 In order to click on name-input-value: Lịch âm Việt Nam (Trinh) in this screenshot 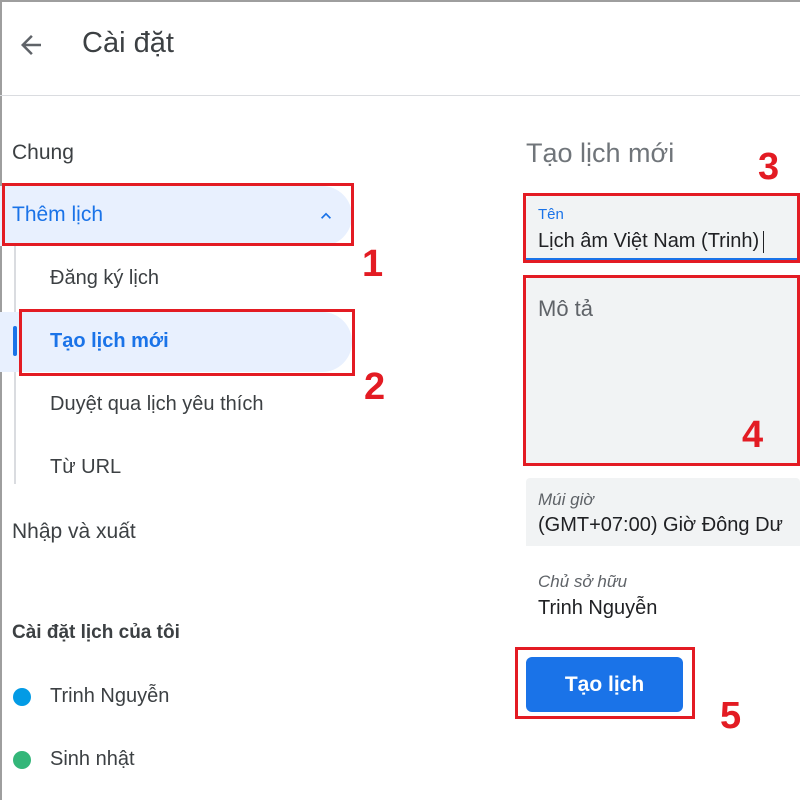, I will do `click(649, 241)`.